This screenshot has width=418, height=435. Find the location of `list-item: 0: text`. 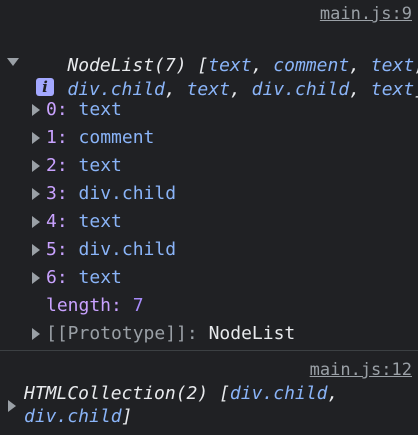

list-item: 0: text is located at coordinates (84, 110).